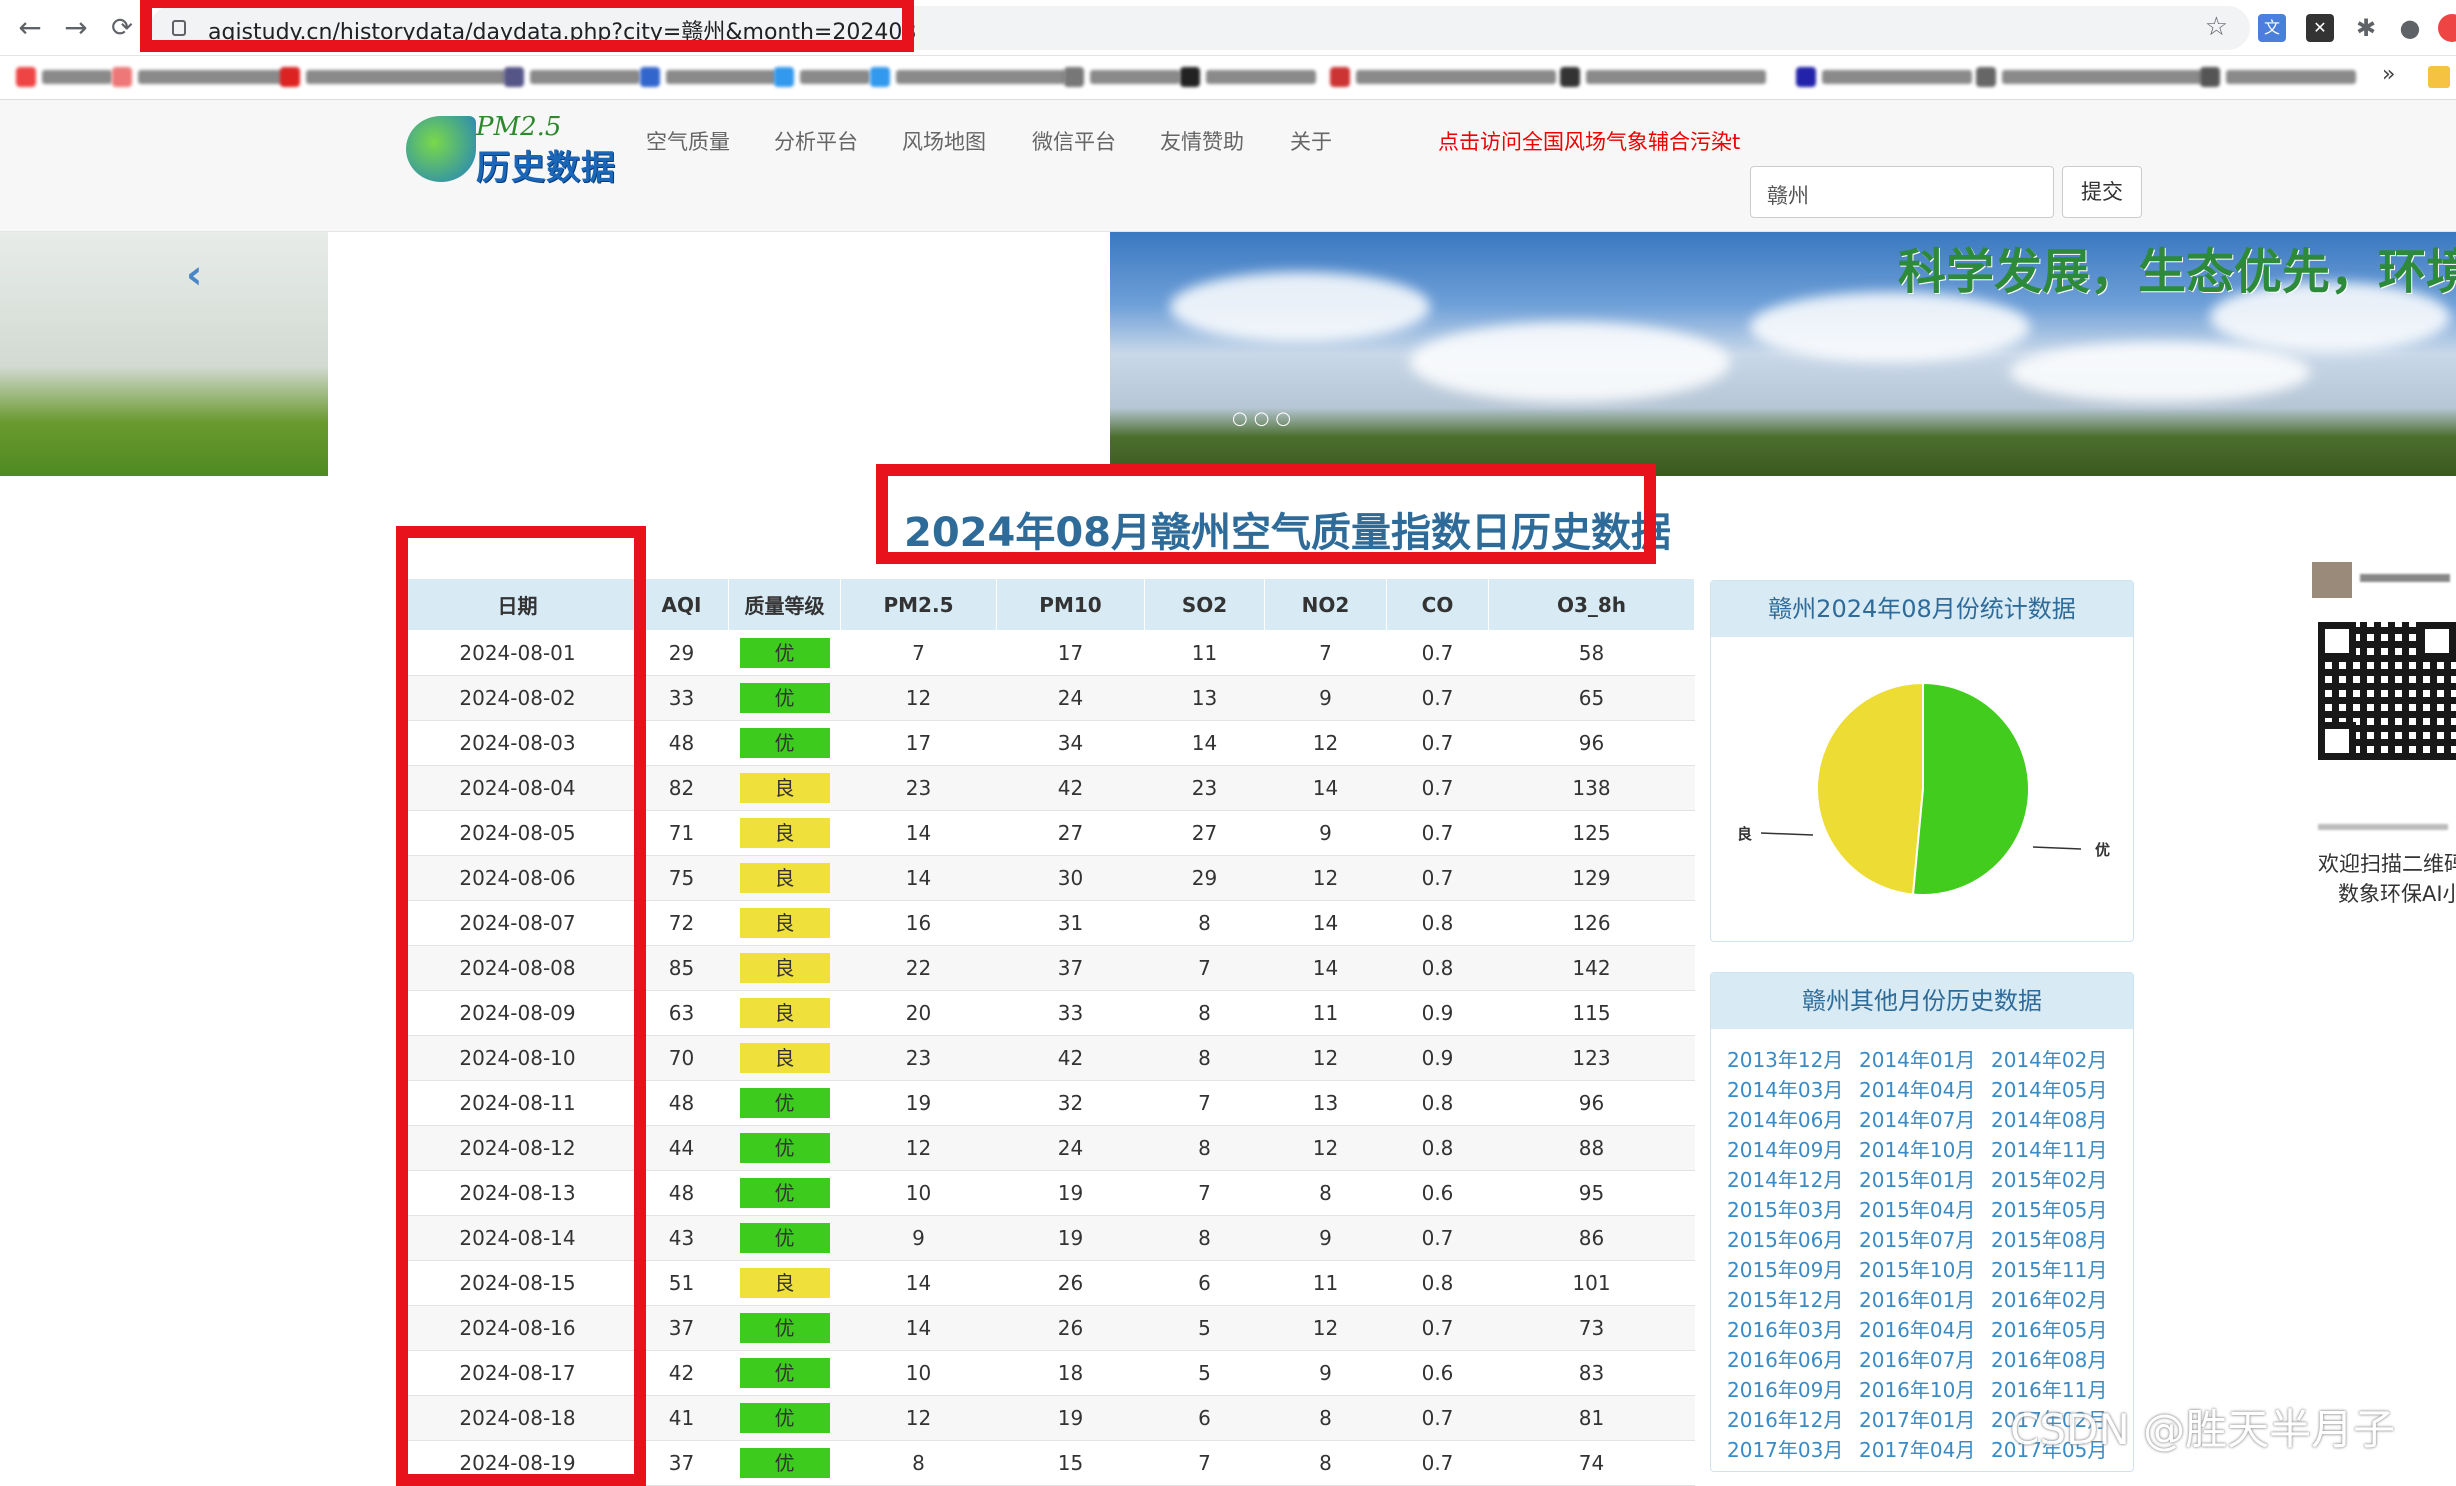 The image size is (2456, 1486). Describe the element at coordinates (2216, 27) in the screenshot. I see `star-icon: ☆` at that location.